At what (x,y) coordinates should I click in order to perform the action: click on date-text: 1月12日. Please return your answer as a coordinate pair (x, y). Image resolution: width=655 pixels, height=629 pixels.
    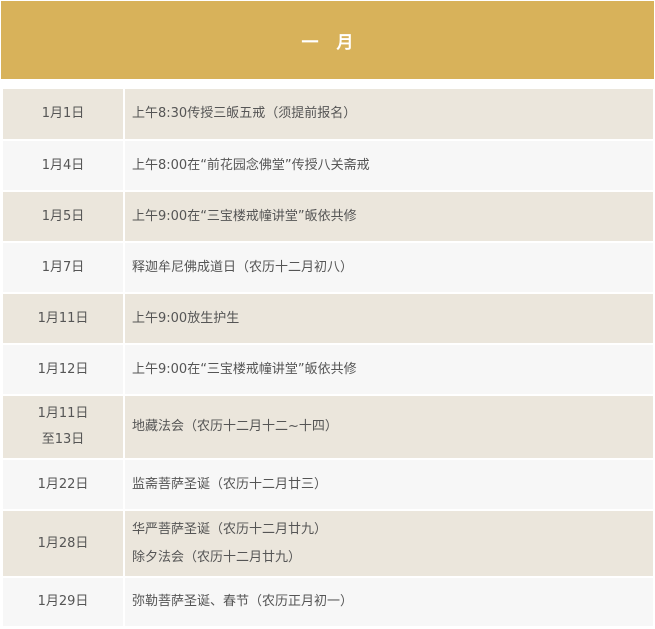
    Looking at the image, I should click on (63, 369).